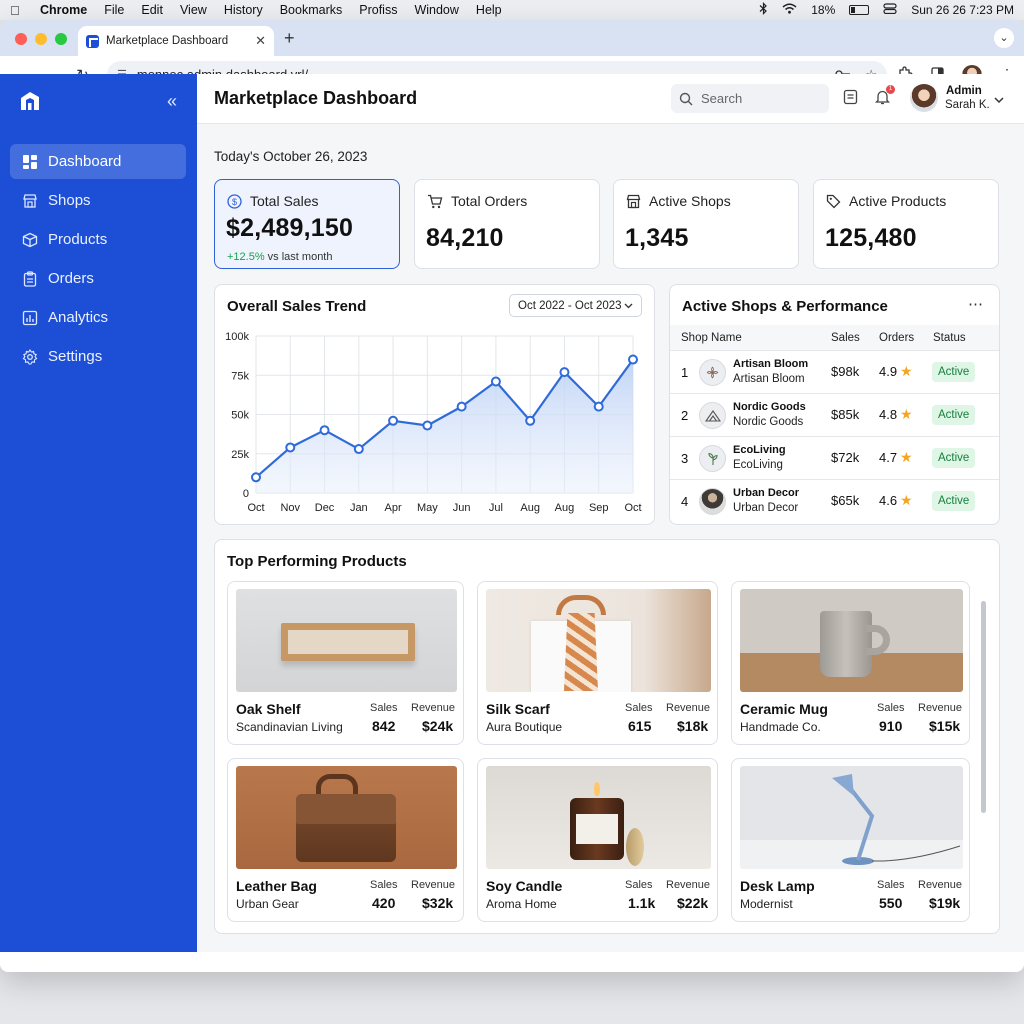 Image resolution: width=1024 pixels, height=1024 pixels. Describe the element at coordinates (983, 707) in the screenshot. I see `products-scrollbar` at that location.